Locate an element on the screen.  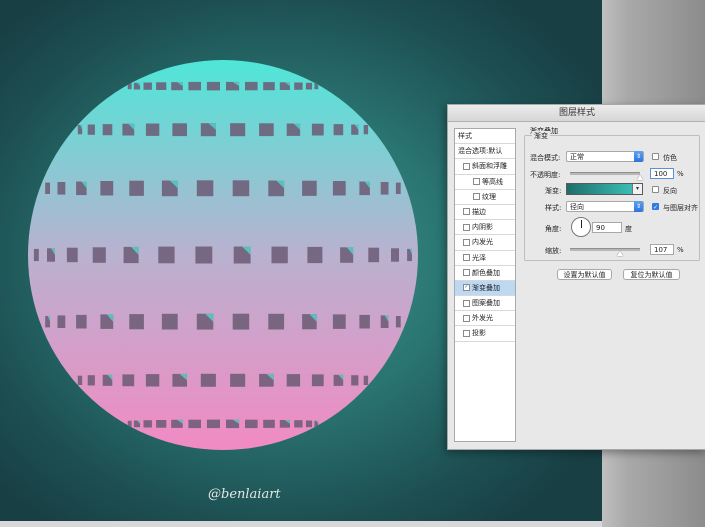
styles-header-label: 样式 is located at coordinates (465, 136).